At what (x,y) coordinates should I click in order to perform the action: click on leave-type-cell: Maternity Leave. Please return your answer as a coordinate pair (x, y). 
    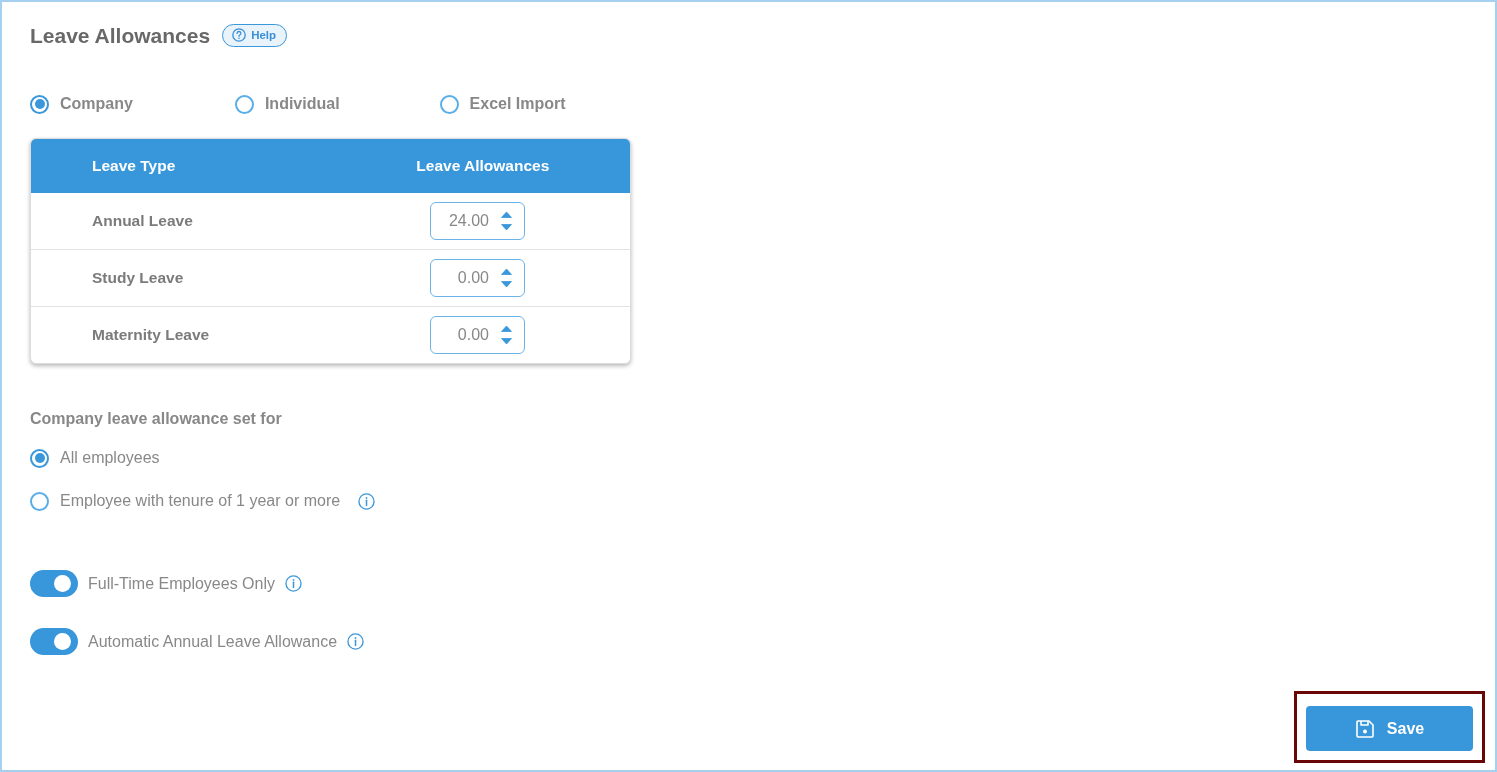
    Looking at the image, I should click on (151, 334).